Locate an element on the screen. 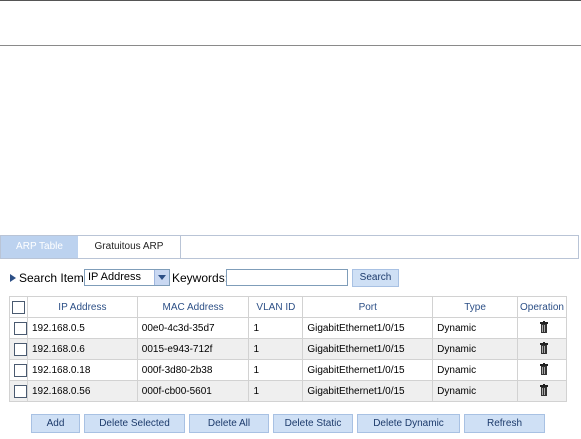 The image size is (581, 439). cell-ip: 192.168.0.56 is located at coordinates (82, 391).